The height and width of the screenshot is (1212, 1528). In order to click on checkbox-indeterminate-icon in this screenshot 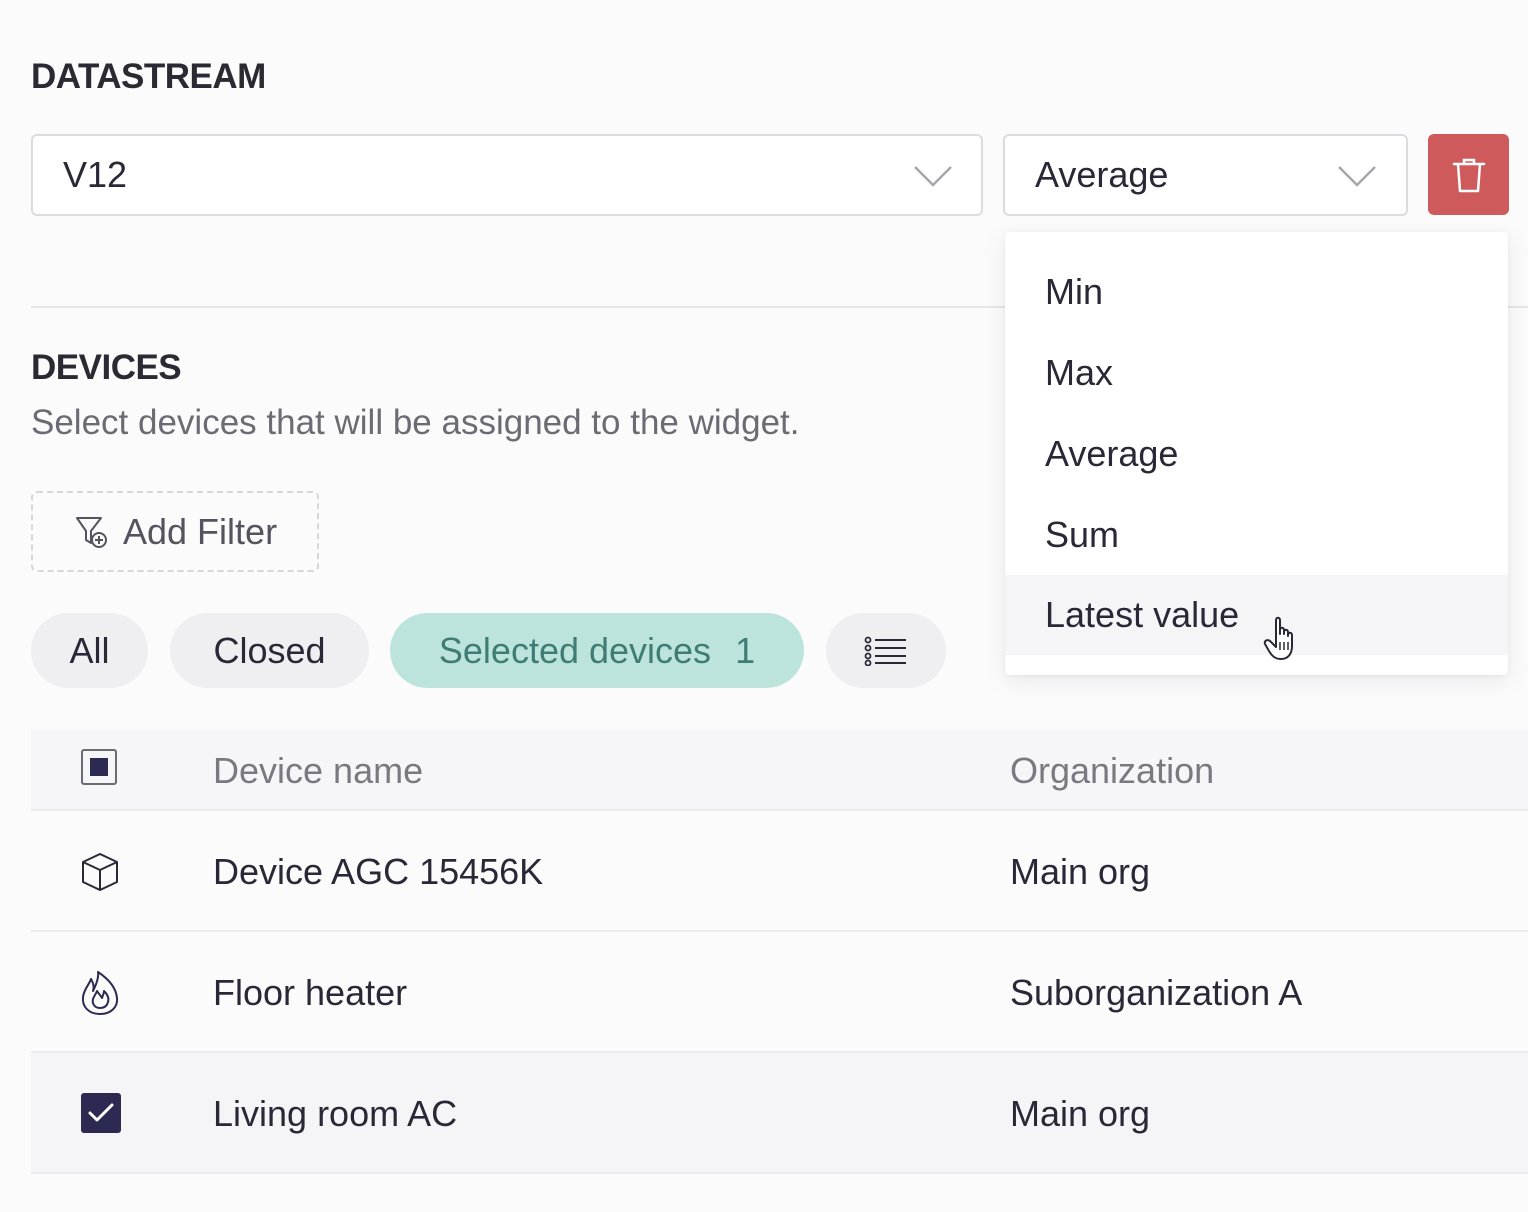, I will do `click(99, 767)`.